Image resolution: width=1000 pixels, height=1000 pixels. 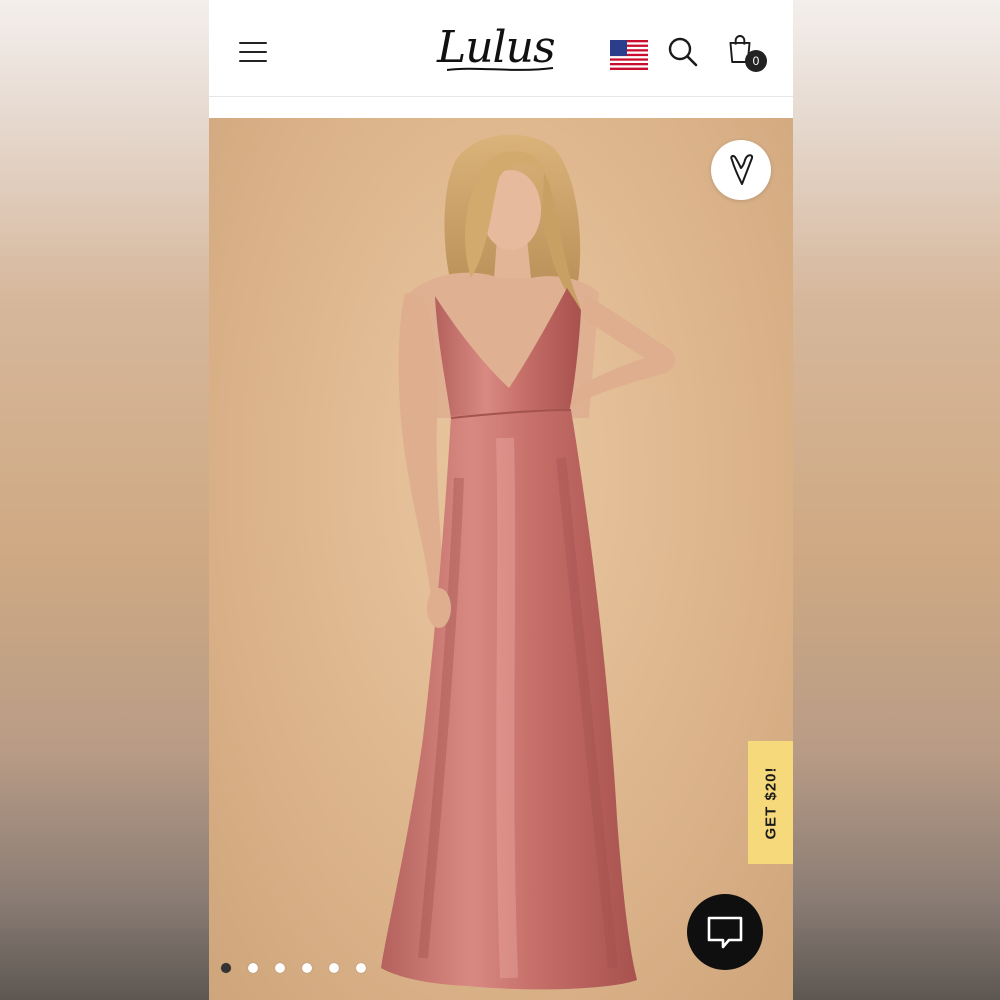 I want to click on chat-bubble-icon, so click(x=725, y=932).